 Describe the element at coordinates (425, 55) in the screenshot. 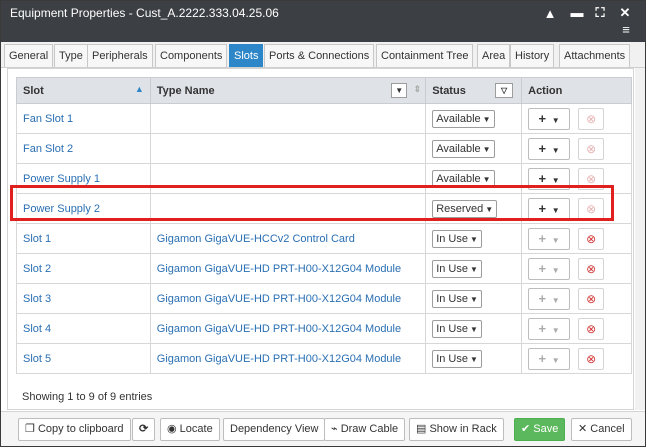

I see `tab-containment-tree: Containment Tree` at that location.